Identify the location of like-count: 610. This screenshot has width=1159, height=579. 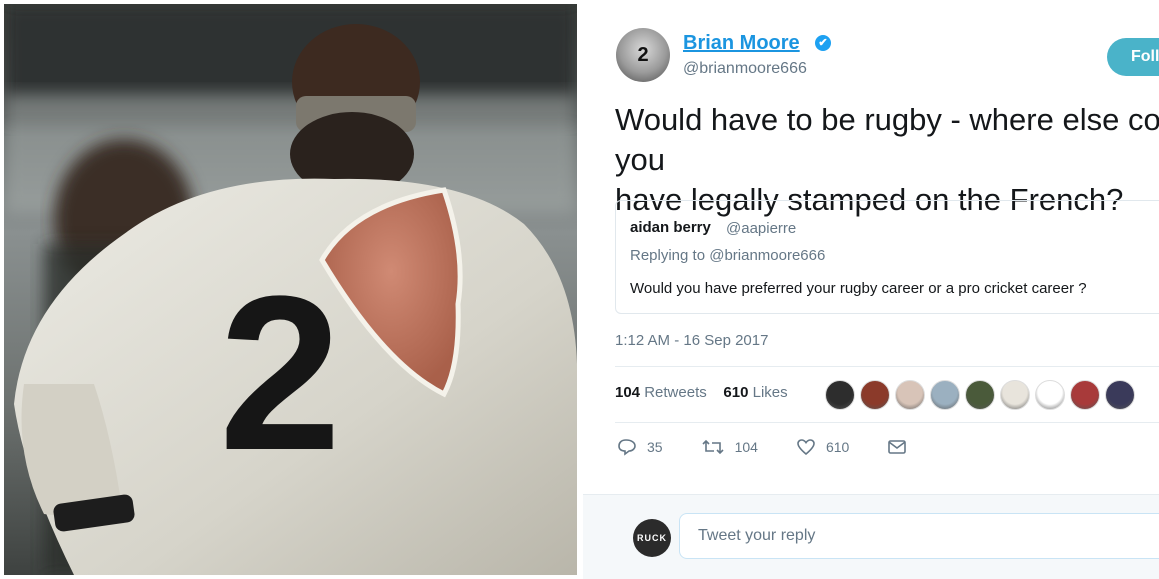
(837, 447).